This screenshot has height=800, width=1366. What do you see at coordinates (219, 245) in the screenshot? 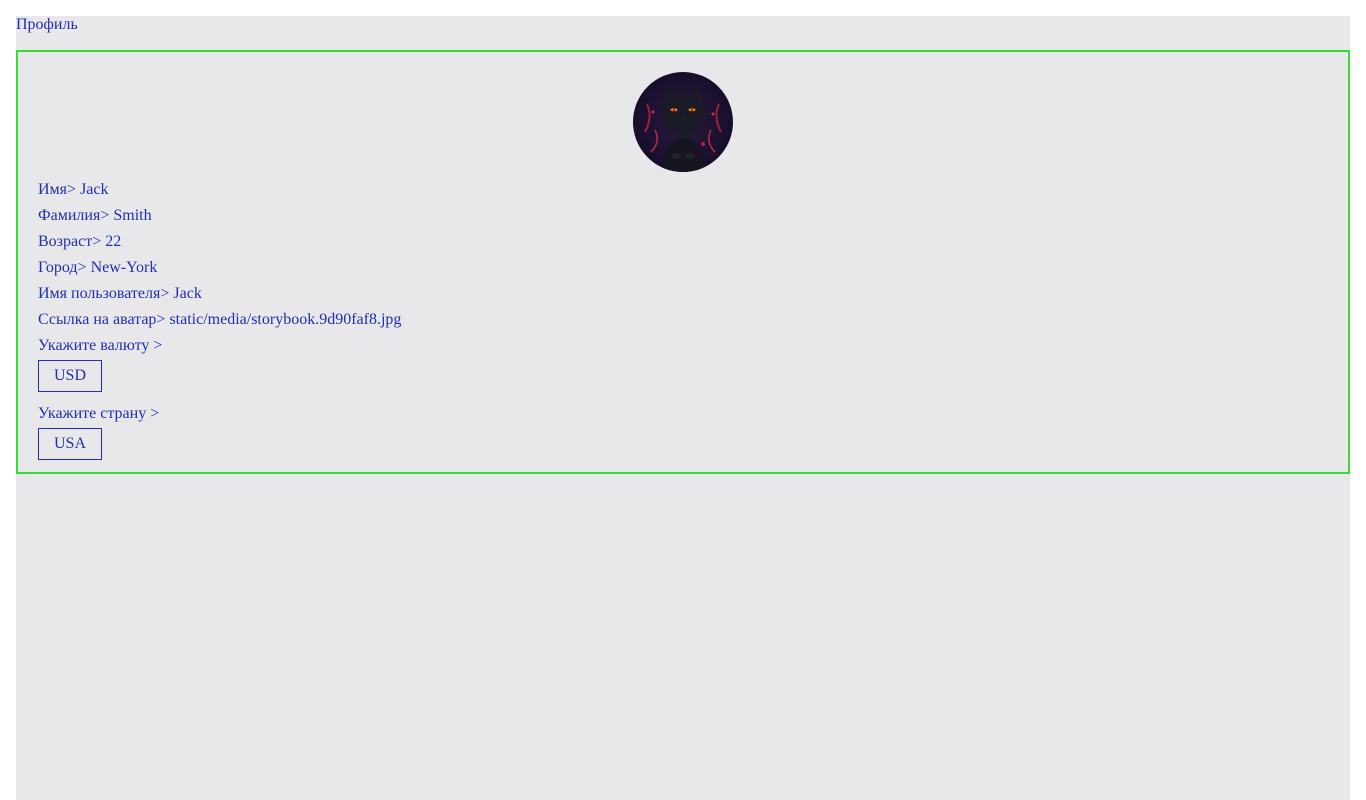
I see `field-age: Возраст> 22` at bounding box center [219, 245].